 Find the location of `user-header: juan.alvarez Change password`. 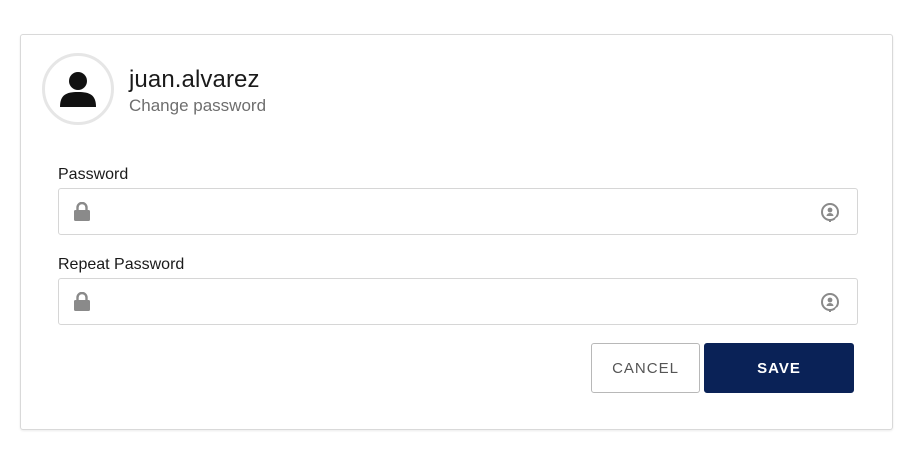

user-header: juan.alvarez Change password is located at coordinates (197, 91).